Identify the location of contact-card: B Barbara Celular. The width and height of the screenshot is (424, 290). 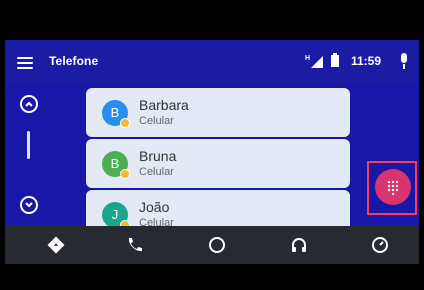
(218, 112).